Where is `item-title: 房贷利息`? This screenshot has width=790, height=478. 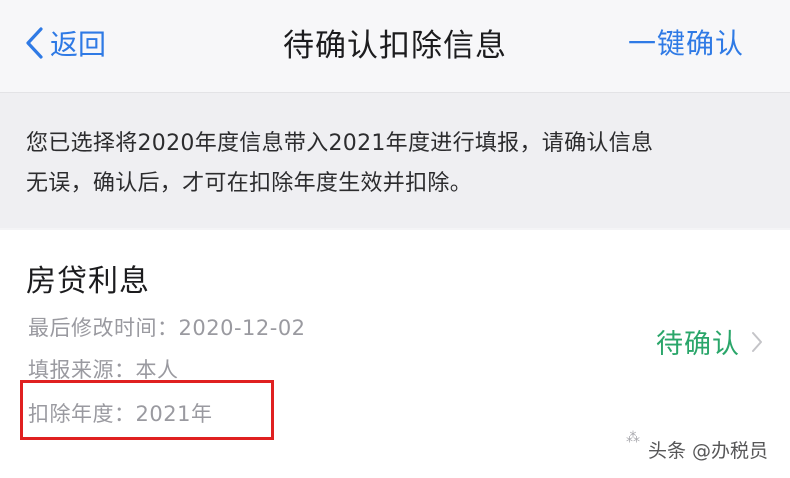 item-title: 房贷利息 is located at coordinates (88, 281).